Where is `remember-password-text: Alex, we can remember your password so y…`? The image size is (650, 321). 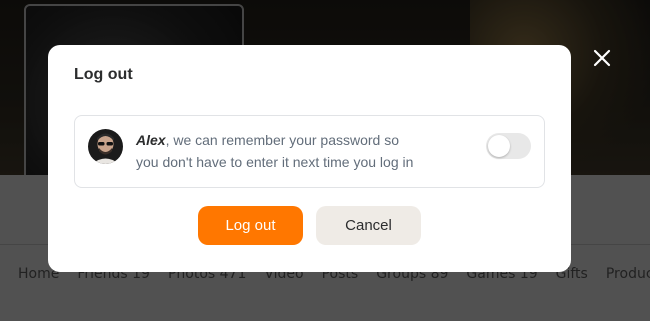
remember-password-text: Alex, we can remember your password so y… is located at coordinates (276, 151).